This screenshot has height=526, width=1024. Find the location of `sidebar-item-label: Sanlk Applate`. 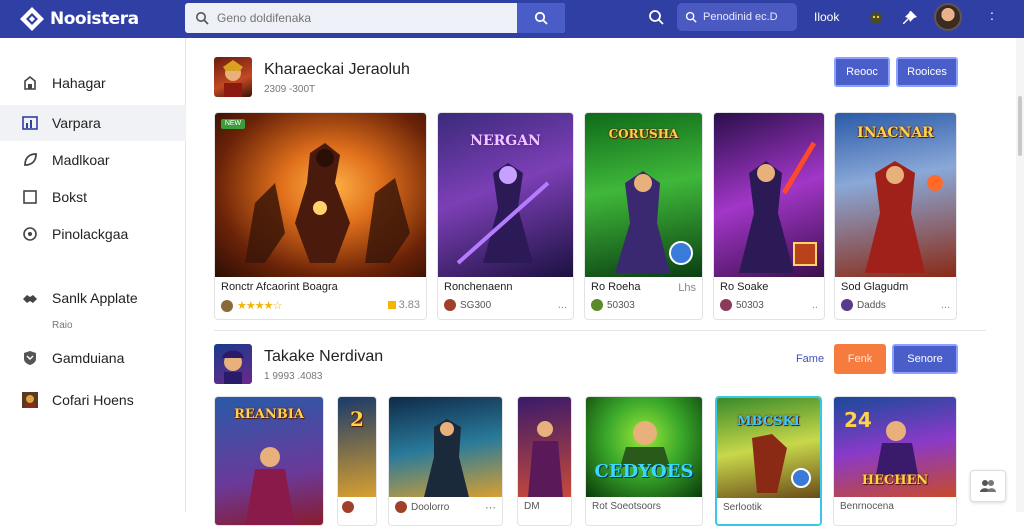

sidebar-item-label: Sanlk Applate is located at coordinates (95, 298).